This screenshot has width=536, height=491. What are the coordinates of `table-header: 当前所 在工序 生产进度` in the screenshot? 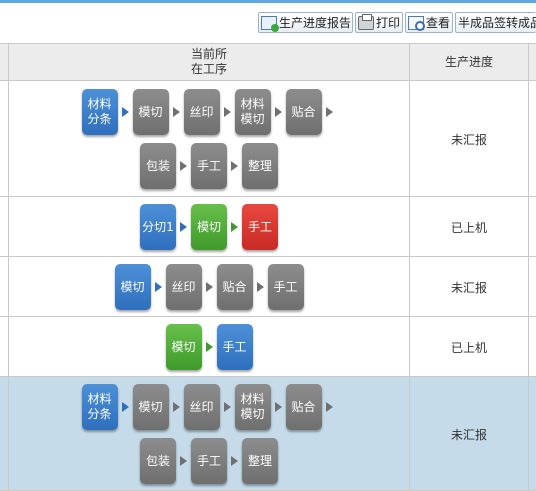 It's located at (268, 62).